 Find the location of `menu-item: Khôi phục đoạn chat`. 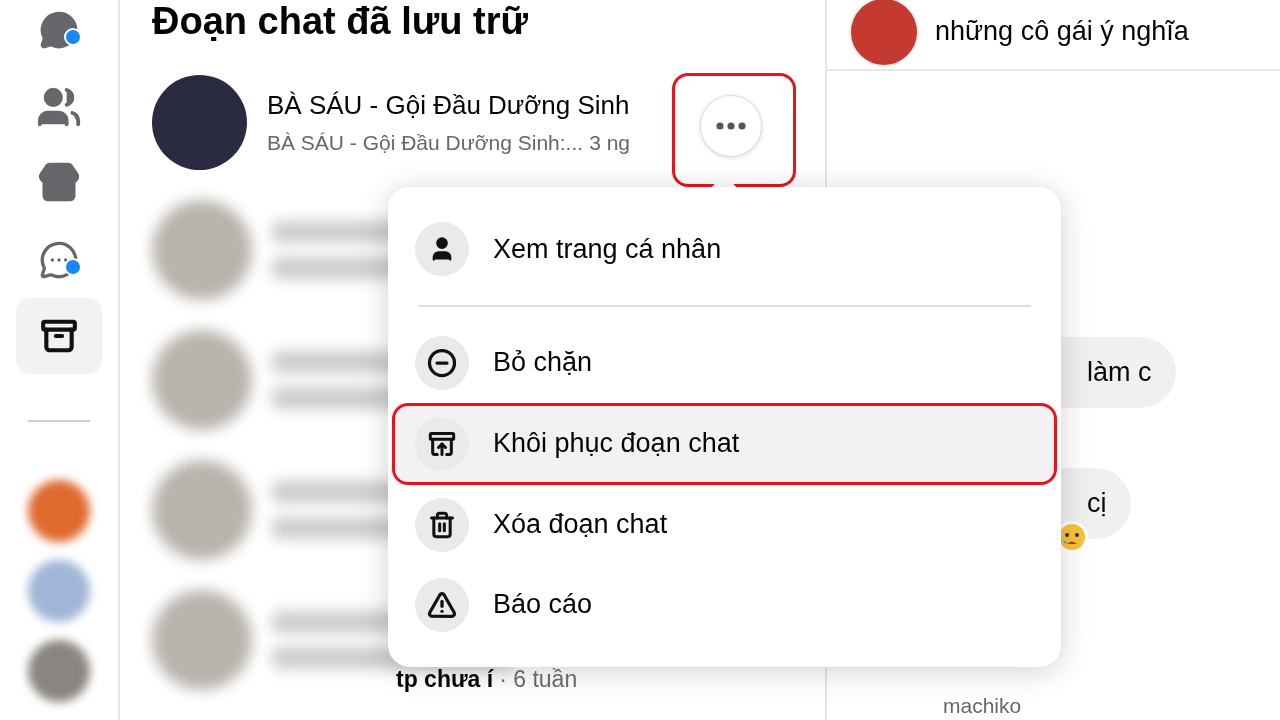

menu-item: Khôi phục đoạn chat is located at coordinates (724, 443).